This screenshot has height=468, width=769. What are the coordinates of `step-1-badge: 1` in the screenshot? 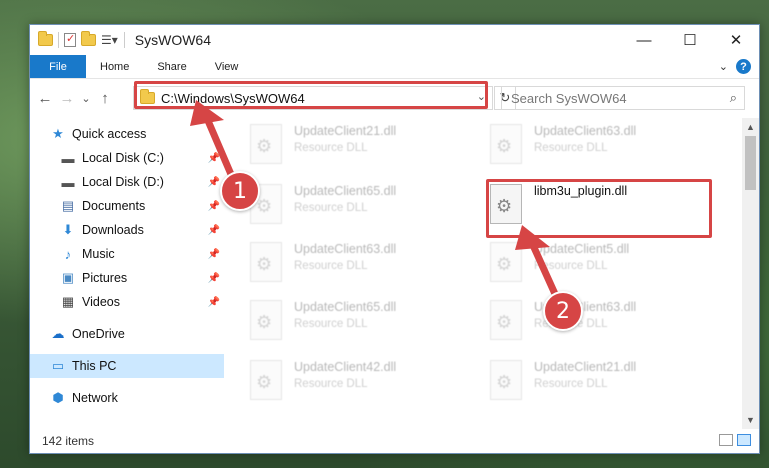 It's located at (240, 191).